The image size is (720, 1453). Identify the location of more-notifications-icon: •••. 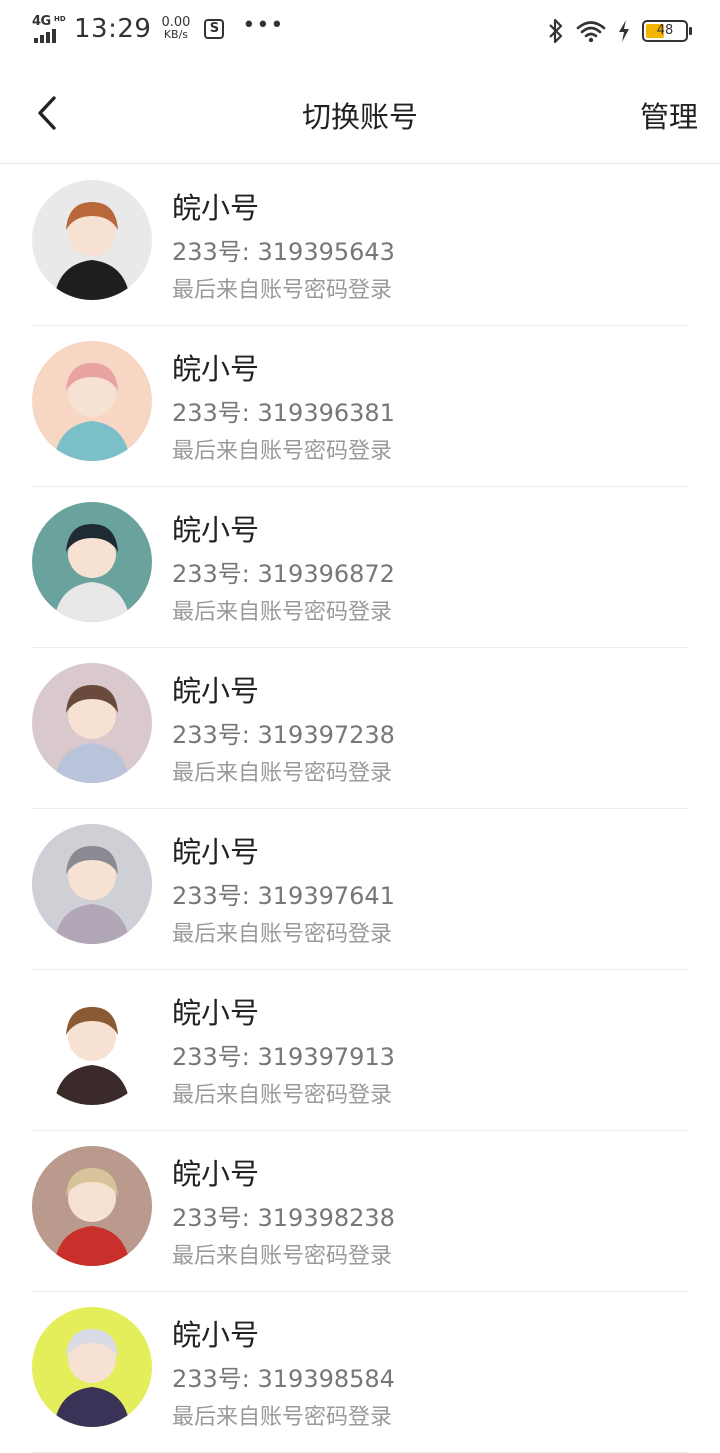
(263, 25).